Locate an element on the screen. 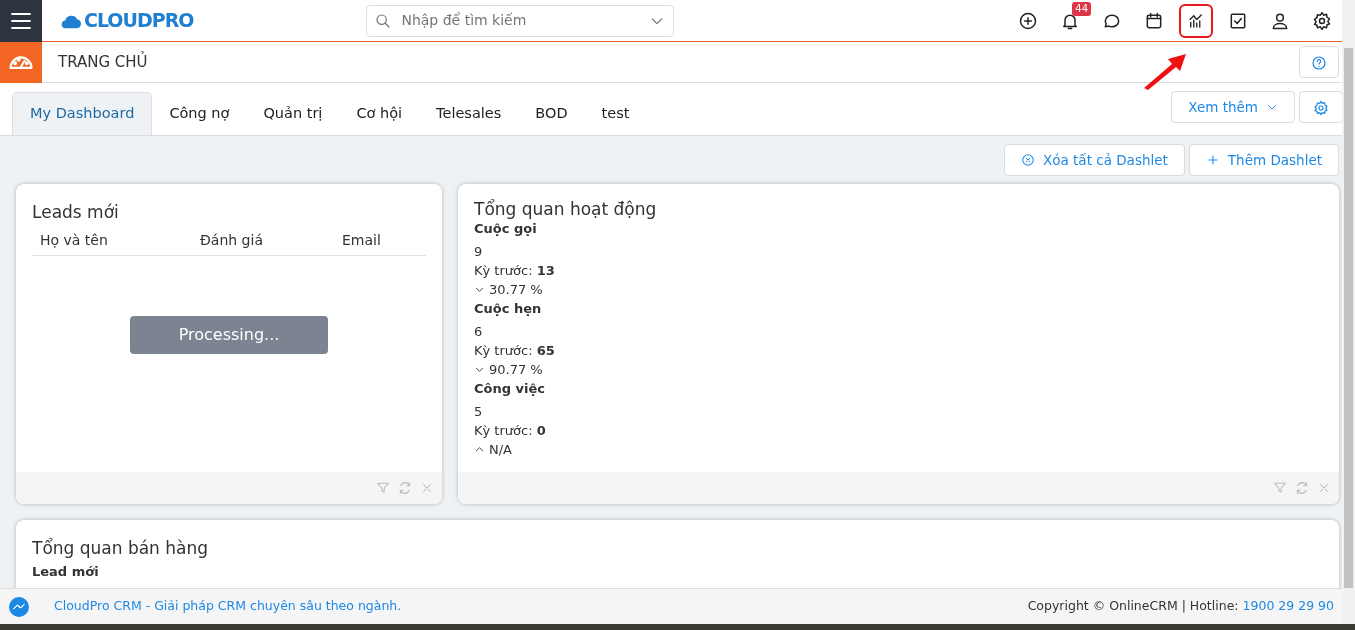 The width and height of the screenshot is (1355, 630). change-value: 90.77 % is located at coordinates (516, 370).